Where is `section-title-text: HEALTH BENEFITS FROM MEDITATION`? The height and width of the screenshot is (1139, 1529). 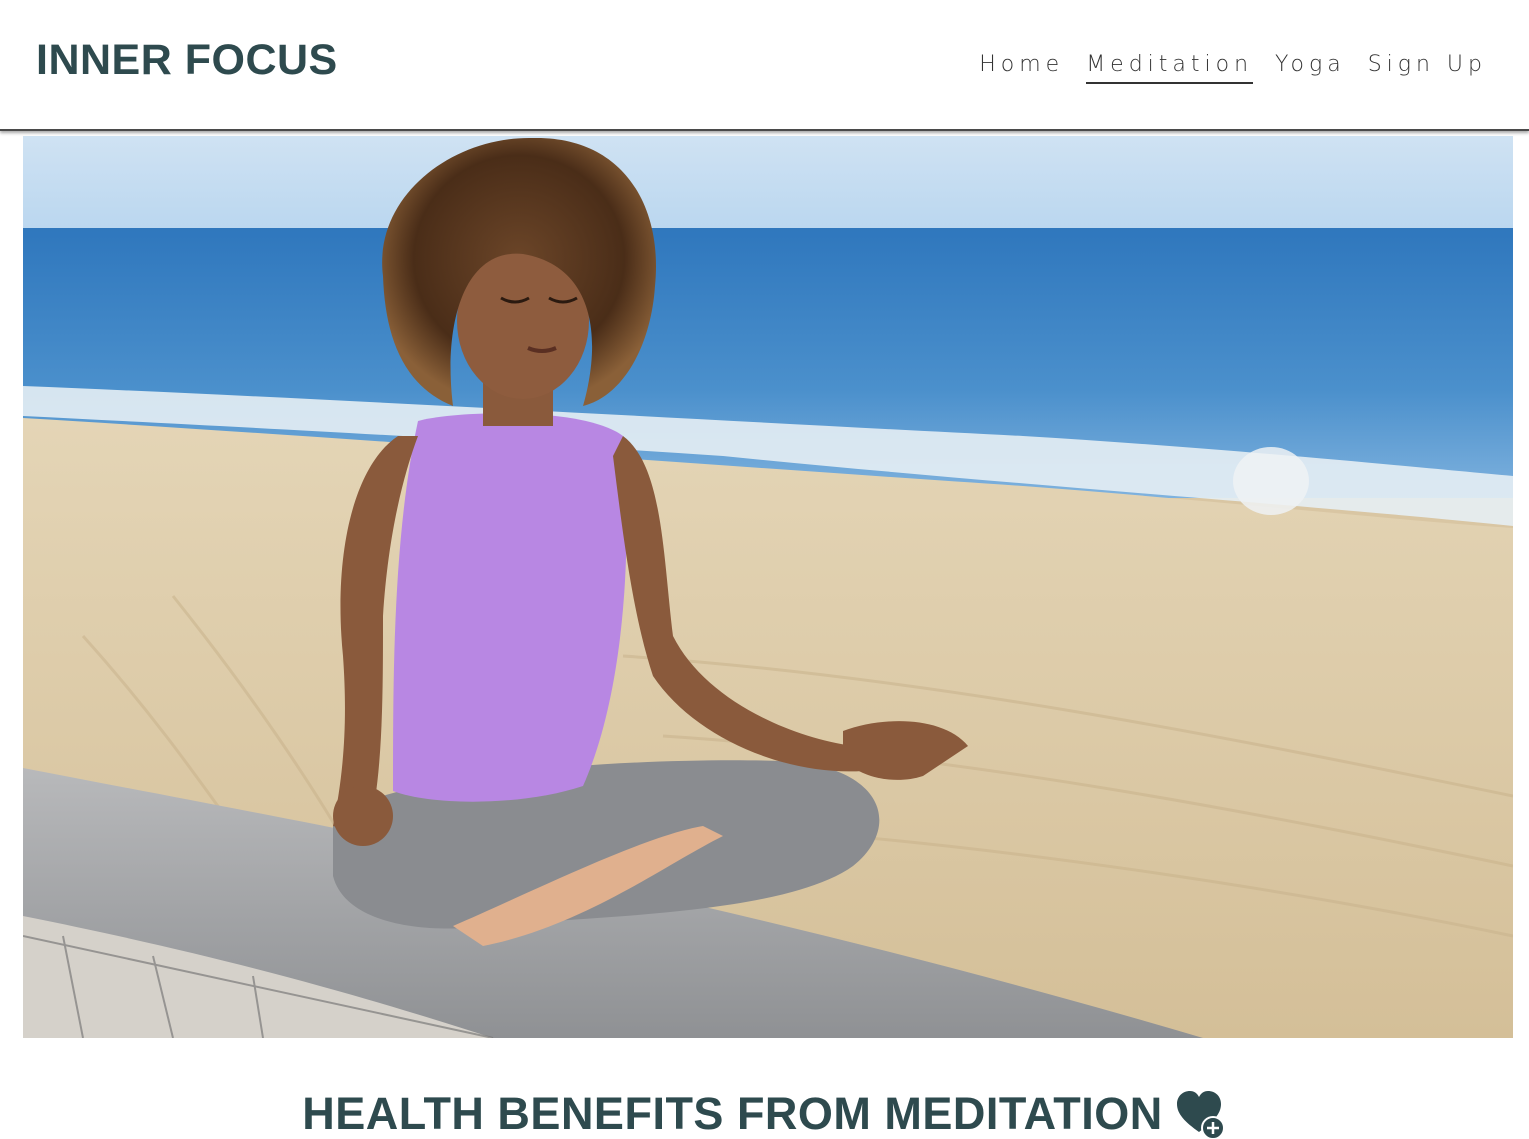
section-title-text: HEALTH BENEFITS FROM MEDITATION is located at coordinates (732, 1113).